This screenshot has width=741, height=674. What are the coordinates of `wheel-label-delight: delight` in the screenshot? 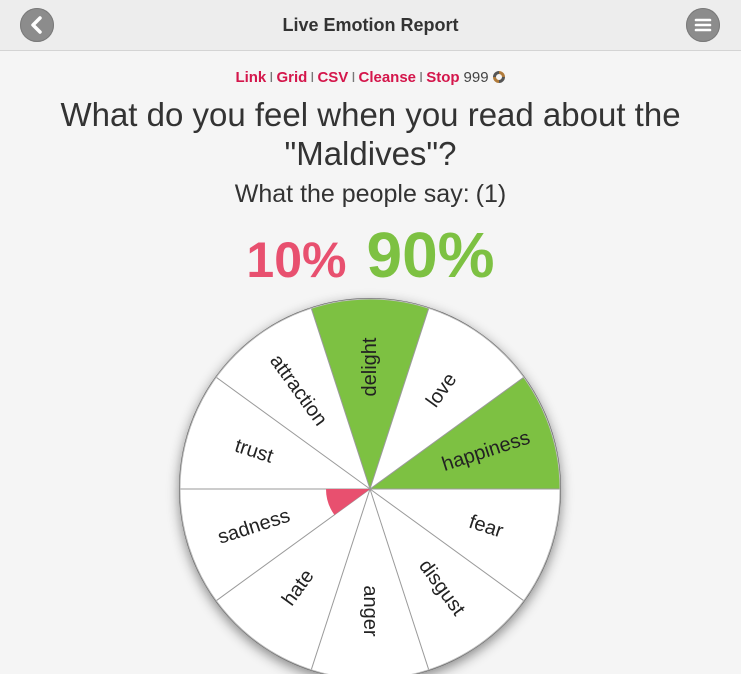 It's located at (370, 366).